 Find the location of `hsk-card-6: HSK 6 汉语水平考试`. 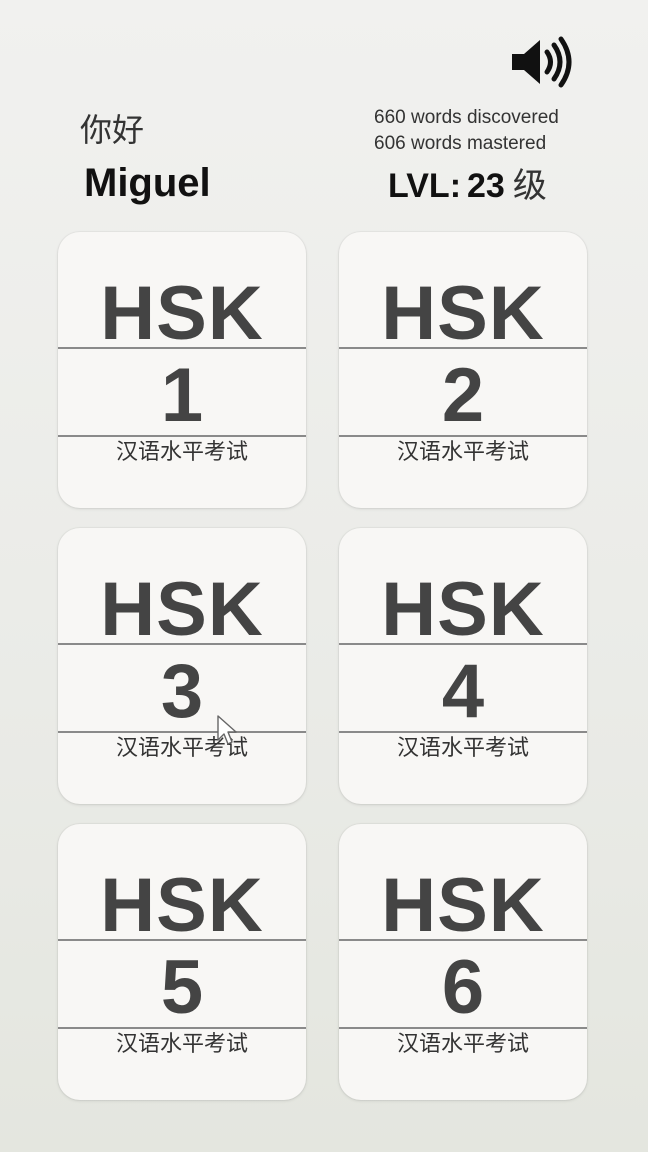

hsk-card-6: HSK 6 汉语水平考试 is located at coordinates (463, 962).